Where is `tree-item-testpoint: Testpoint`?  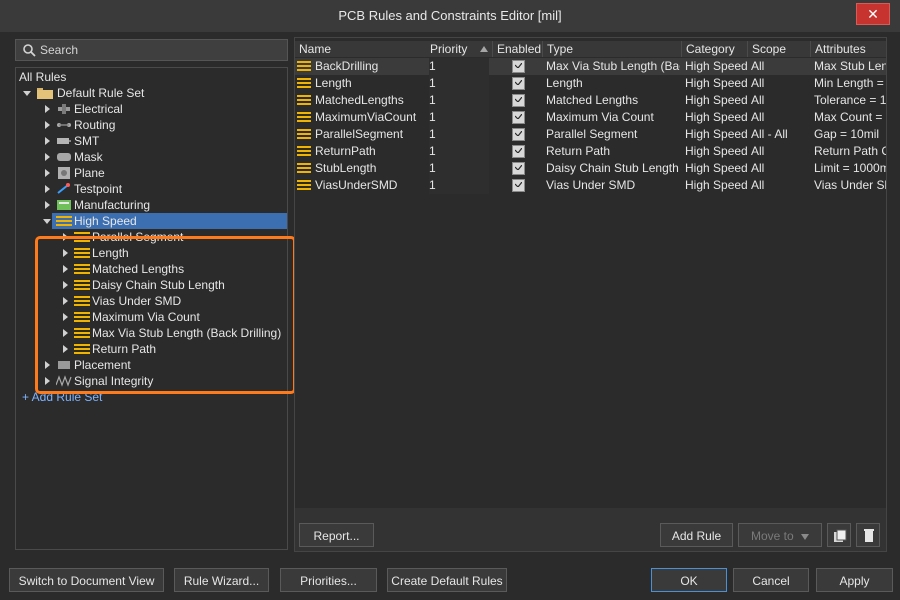
tree-item-testpoint: Testpoint is located at coordinates (151, 189).